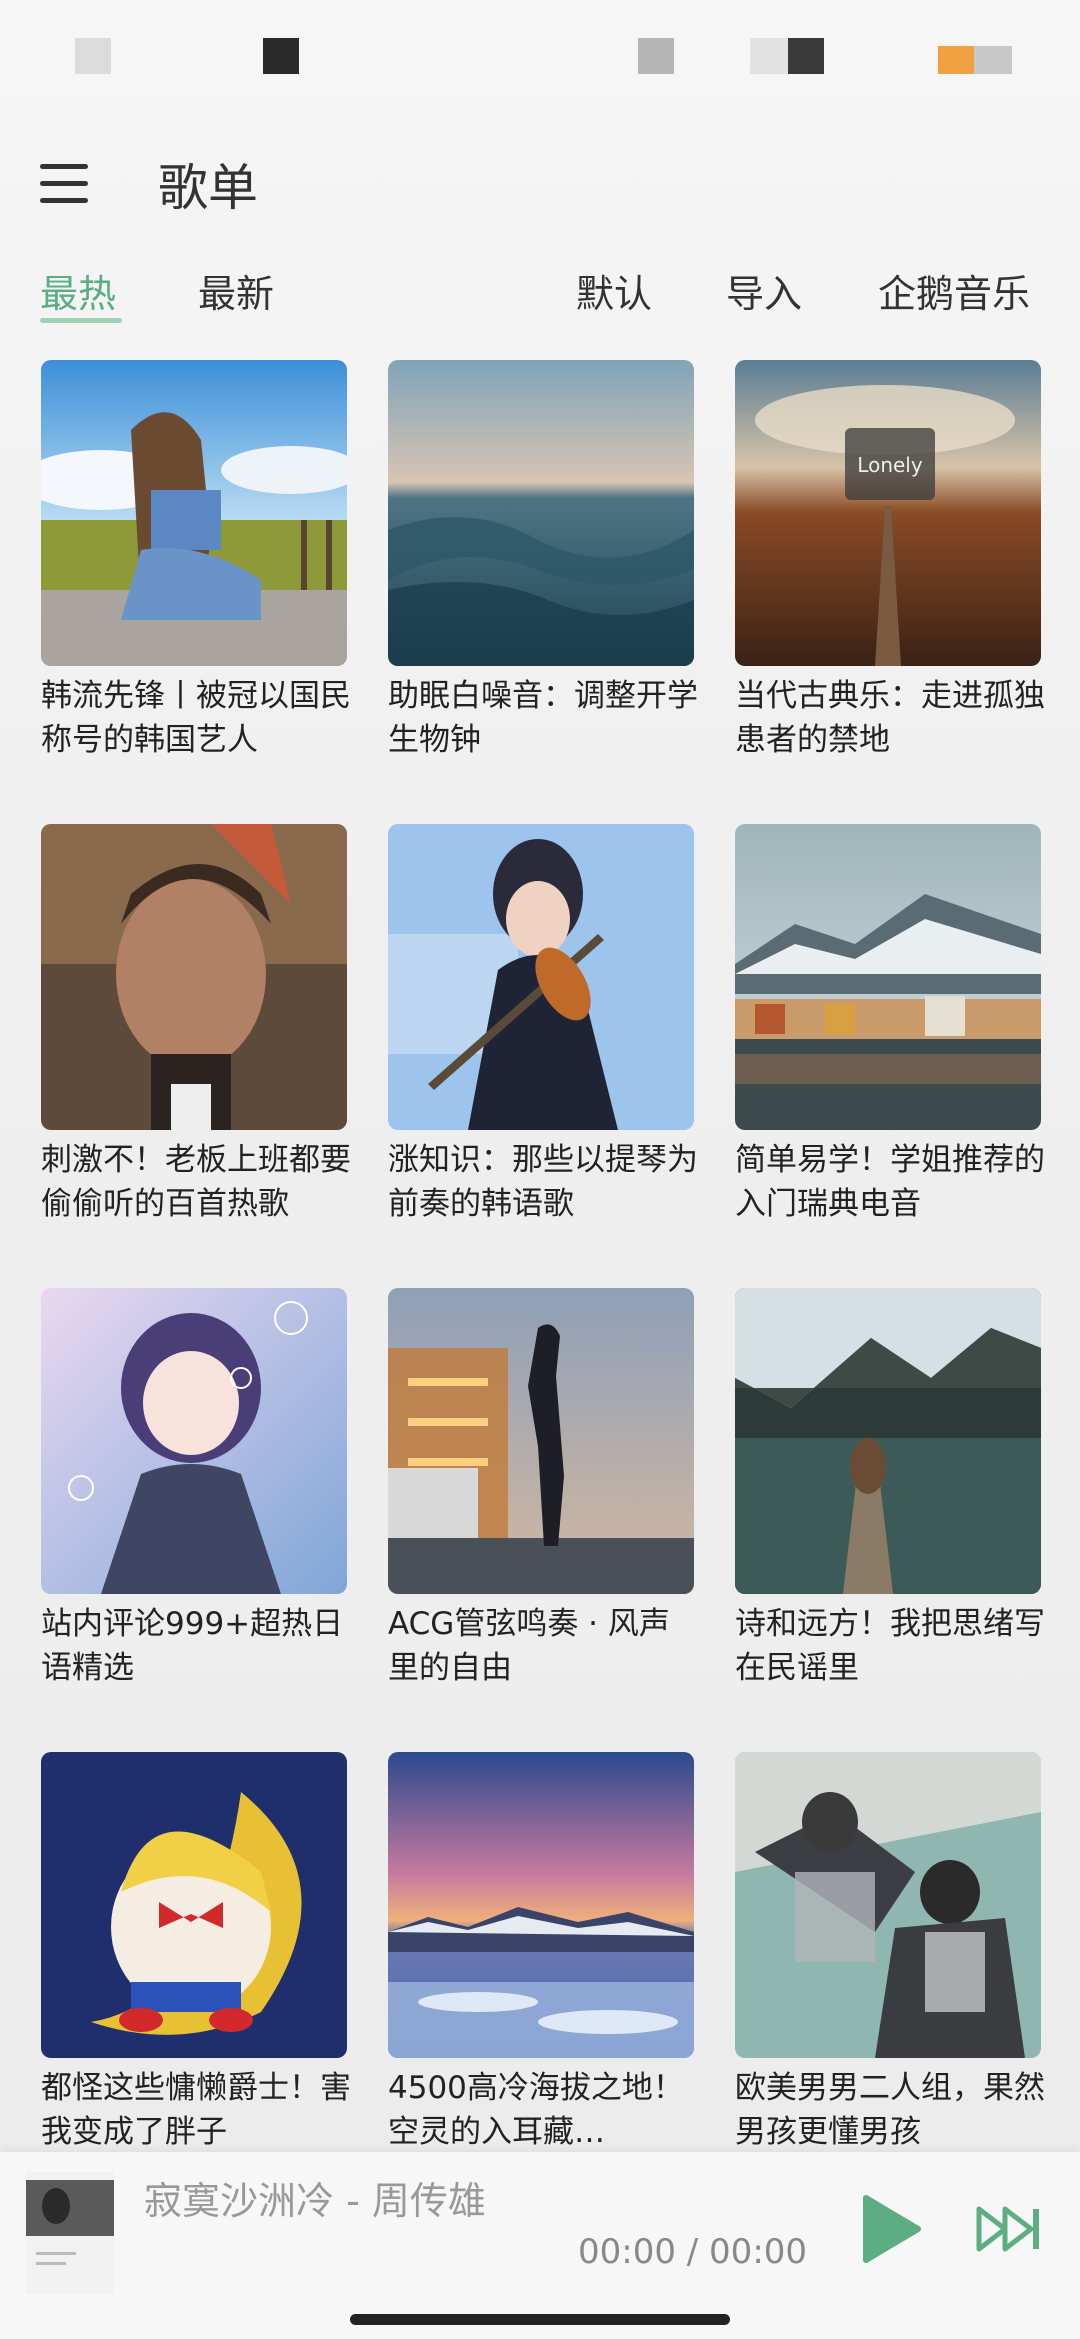 The image size is (1080, 2339). I want to click on sort-default-button: 默认, so click(614, 290).